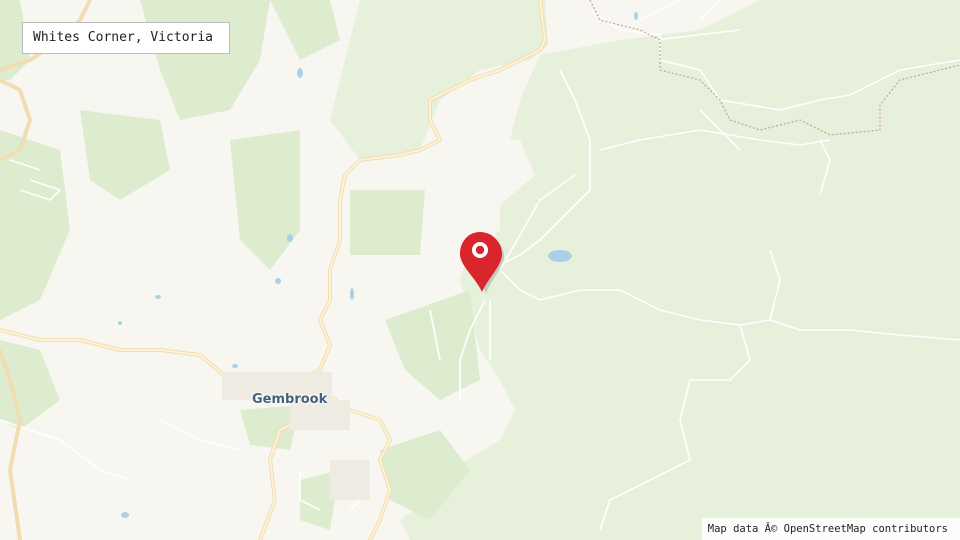 The height and width of the screenshot is (540, 960). I want to click on map-pin-icon, so click(482, 263).